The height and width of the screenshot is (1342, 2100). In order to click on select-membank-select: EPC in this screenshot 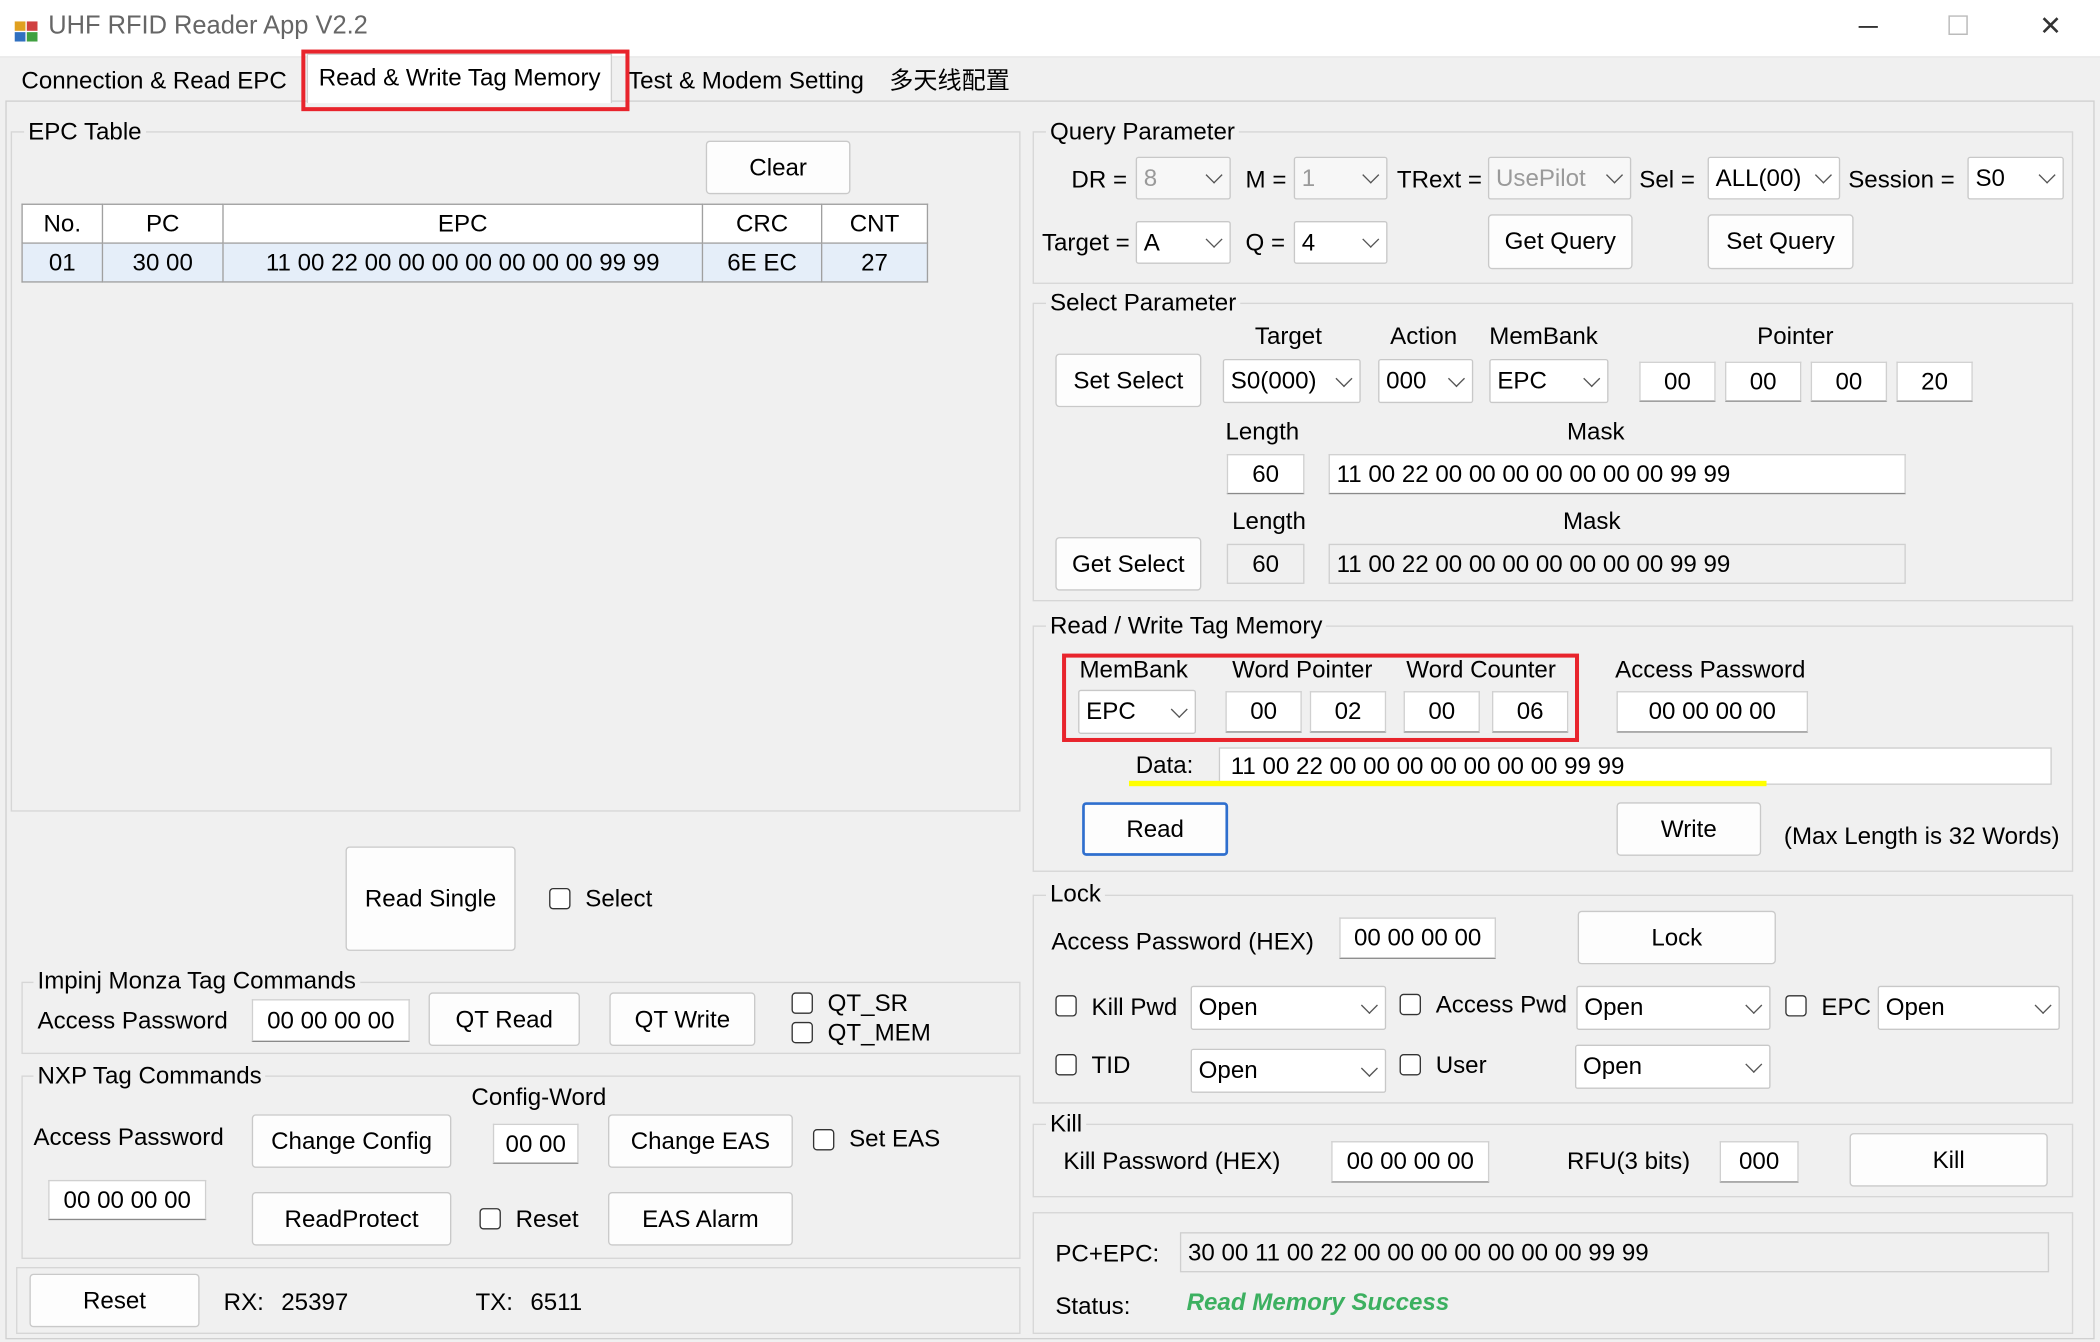, I will do `click(1549, 381)`.